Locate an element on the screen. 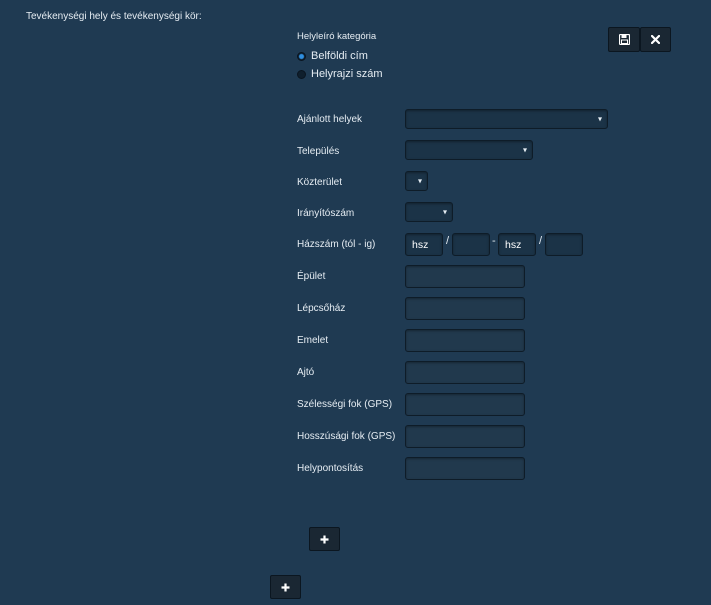 Image resolution: width=711 pixels, height=605 pixels. save-button is located at coordinates (624, 39).